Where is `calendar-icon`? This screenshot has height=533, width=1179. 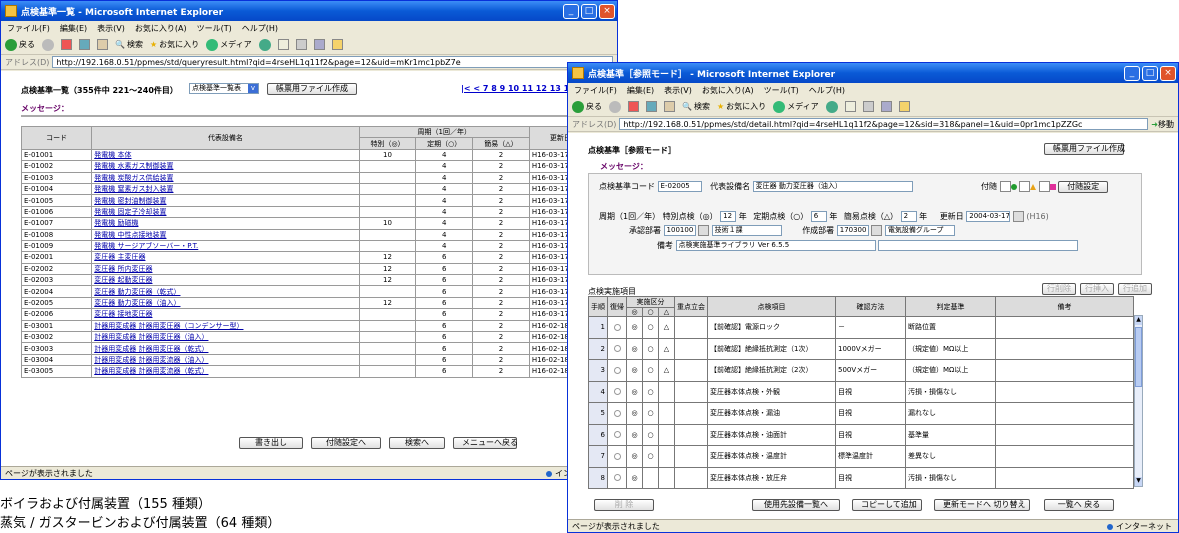
calendar-icon is located at coordinates (1018, 216).